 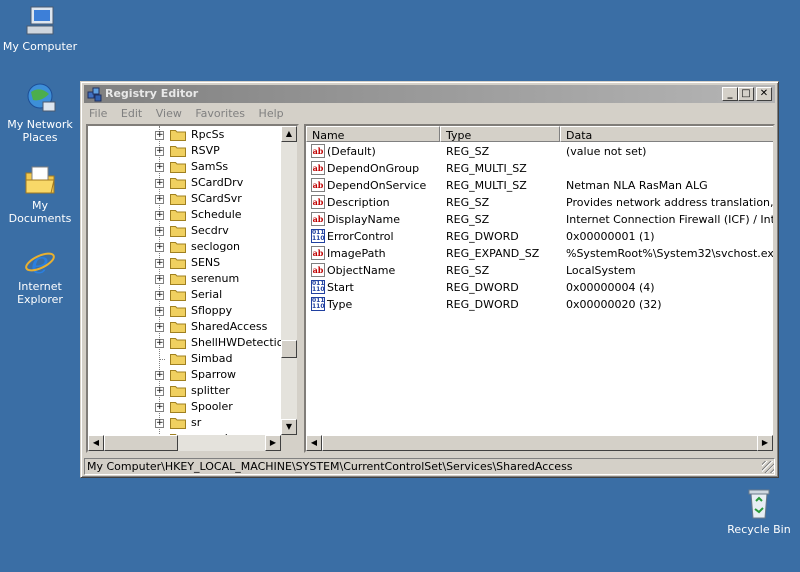 I want to click on value-name: ObjectName, so click(x=361, y=270).